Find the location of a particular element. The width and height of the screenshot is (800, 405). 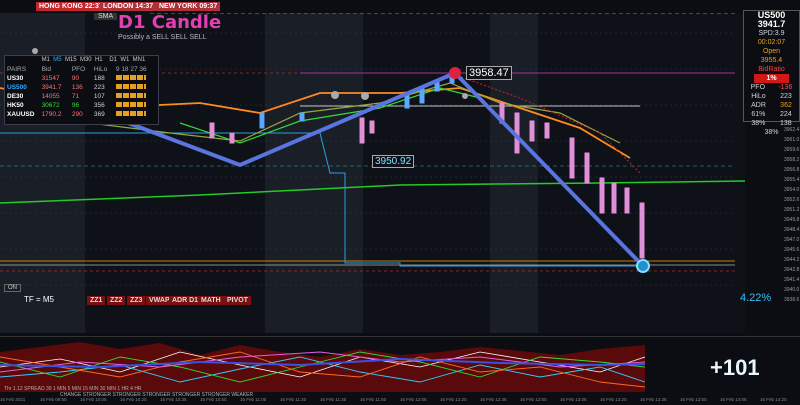

time-tick: 16 Feb 09:50 is located at coordinates (53, 399).